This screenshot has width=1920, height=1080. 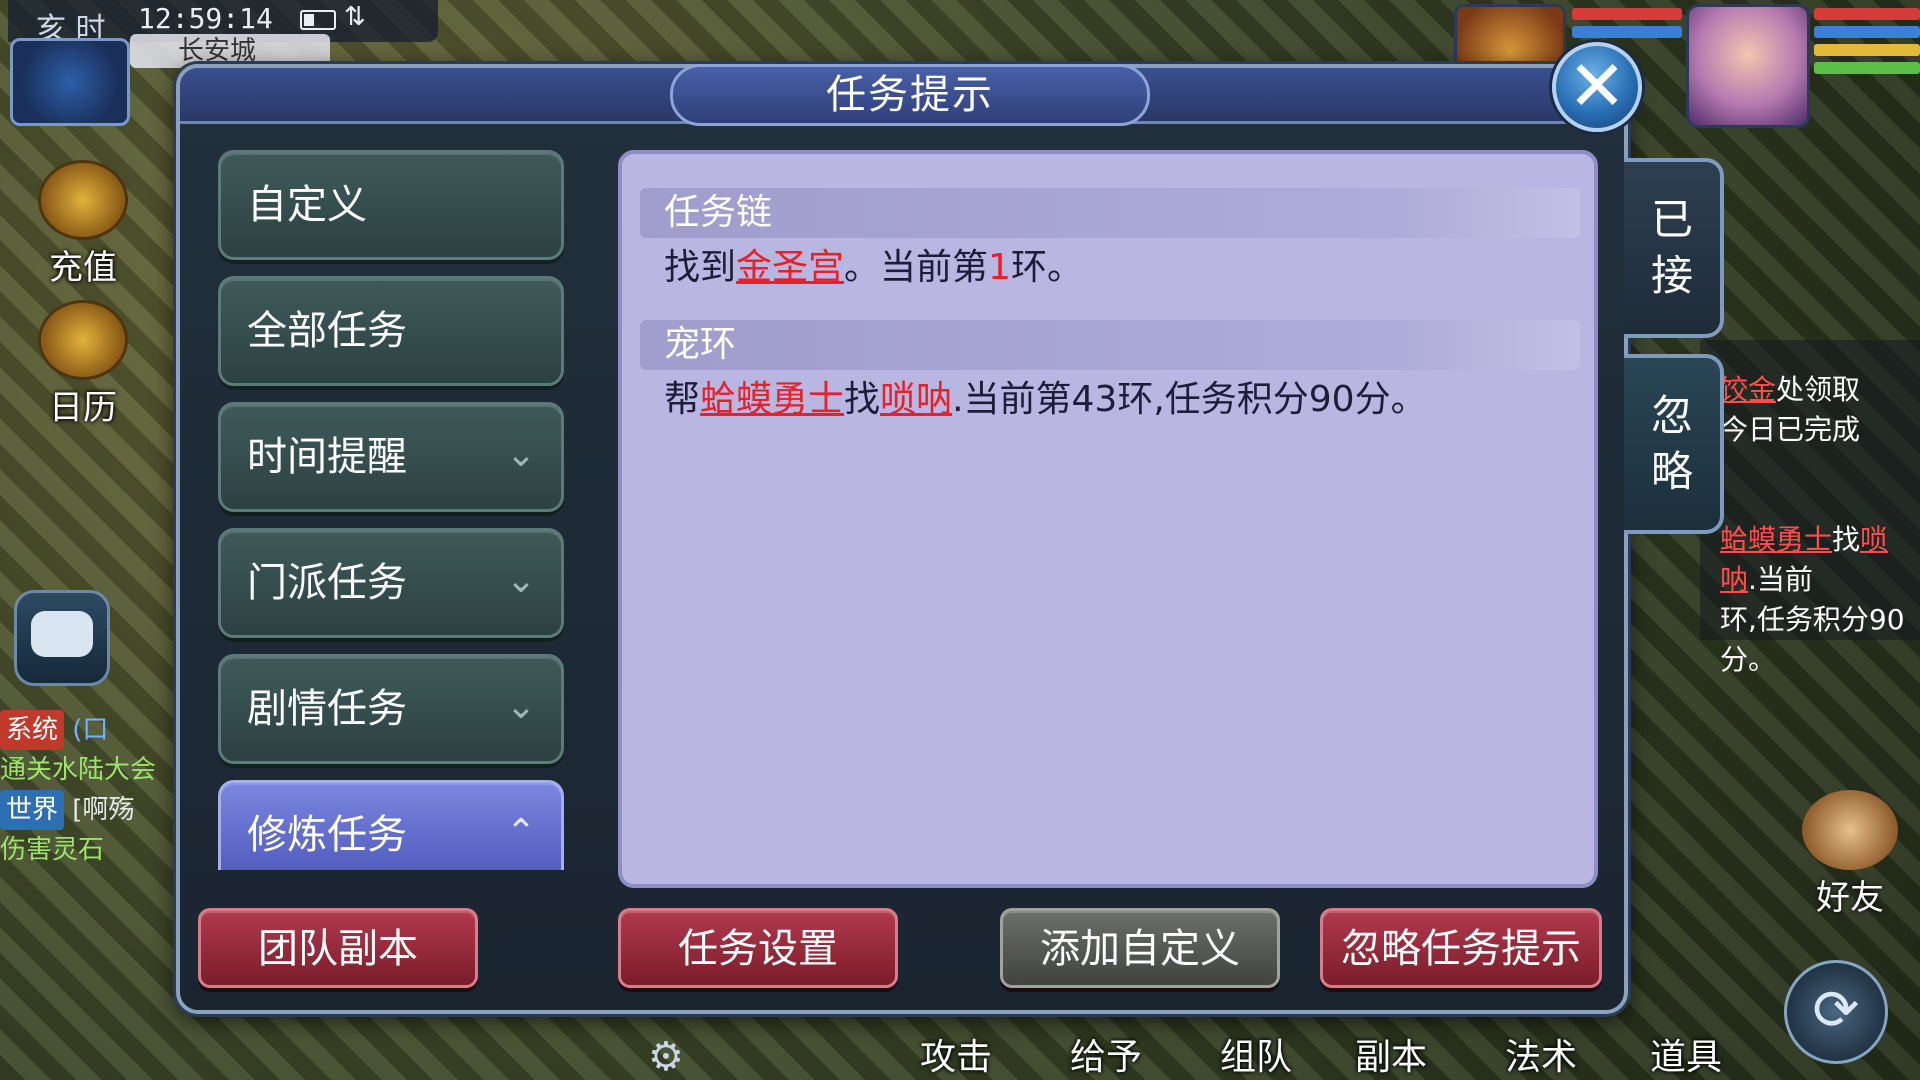 I want to click on task-group: 任务链 找到金圣宫。当前第1环。, so click(x=1110, y=243).